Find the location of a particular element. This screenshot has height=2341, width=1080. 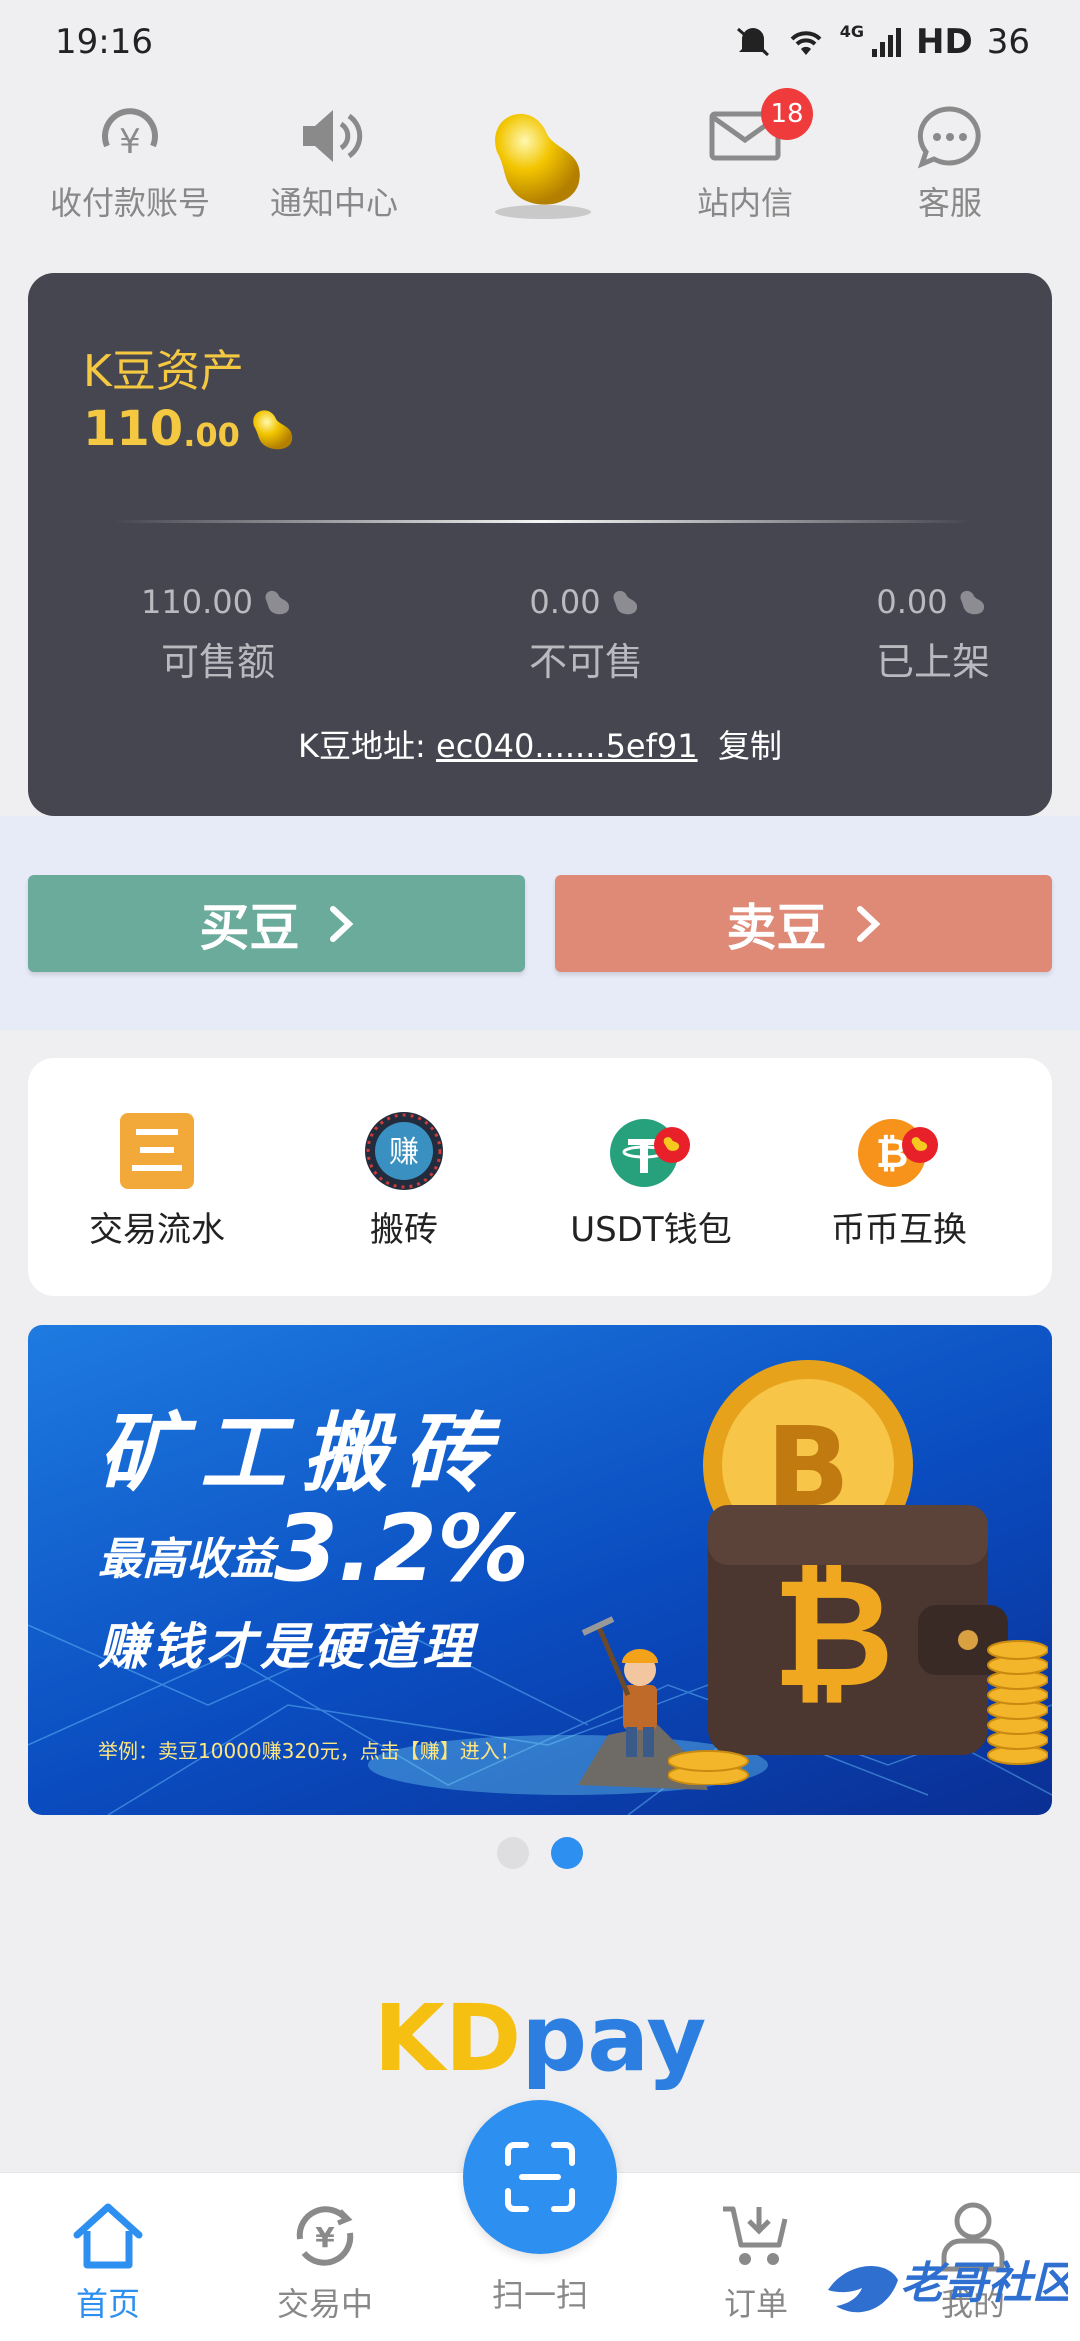

earn-icon: 赚 is located at coordinates (404, 1151).